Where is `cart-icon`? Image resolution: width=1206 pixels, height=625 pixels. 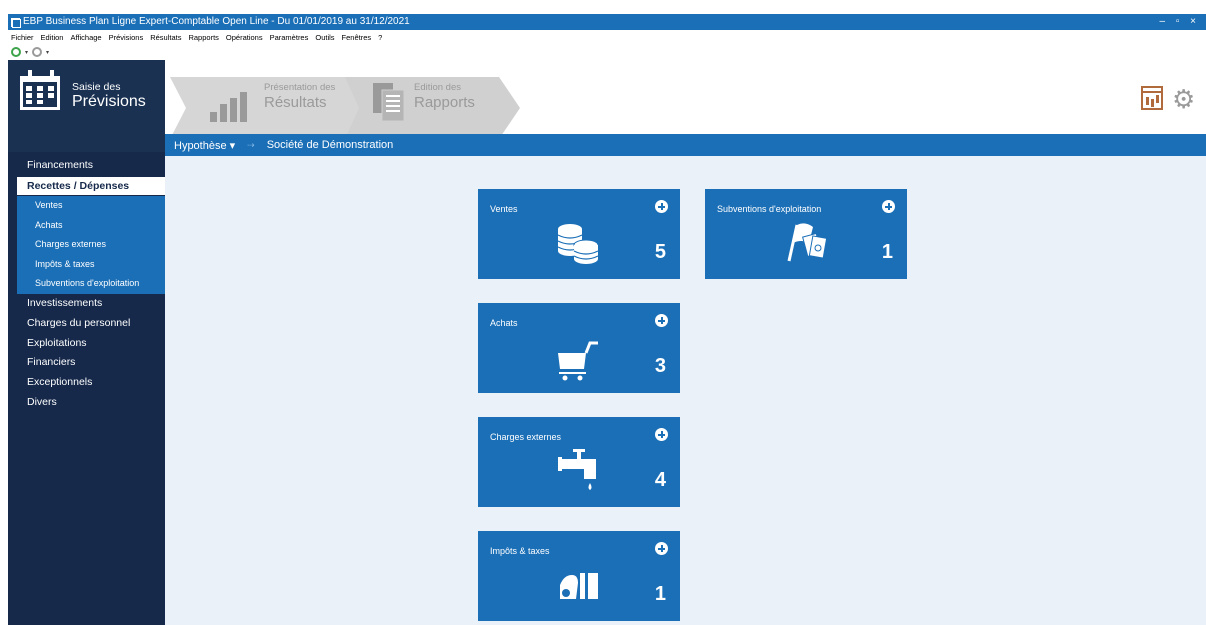 cart-icon is located at coordinates (578, 361).